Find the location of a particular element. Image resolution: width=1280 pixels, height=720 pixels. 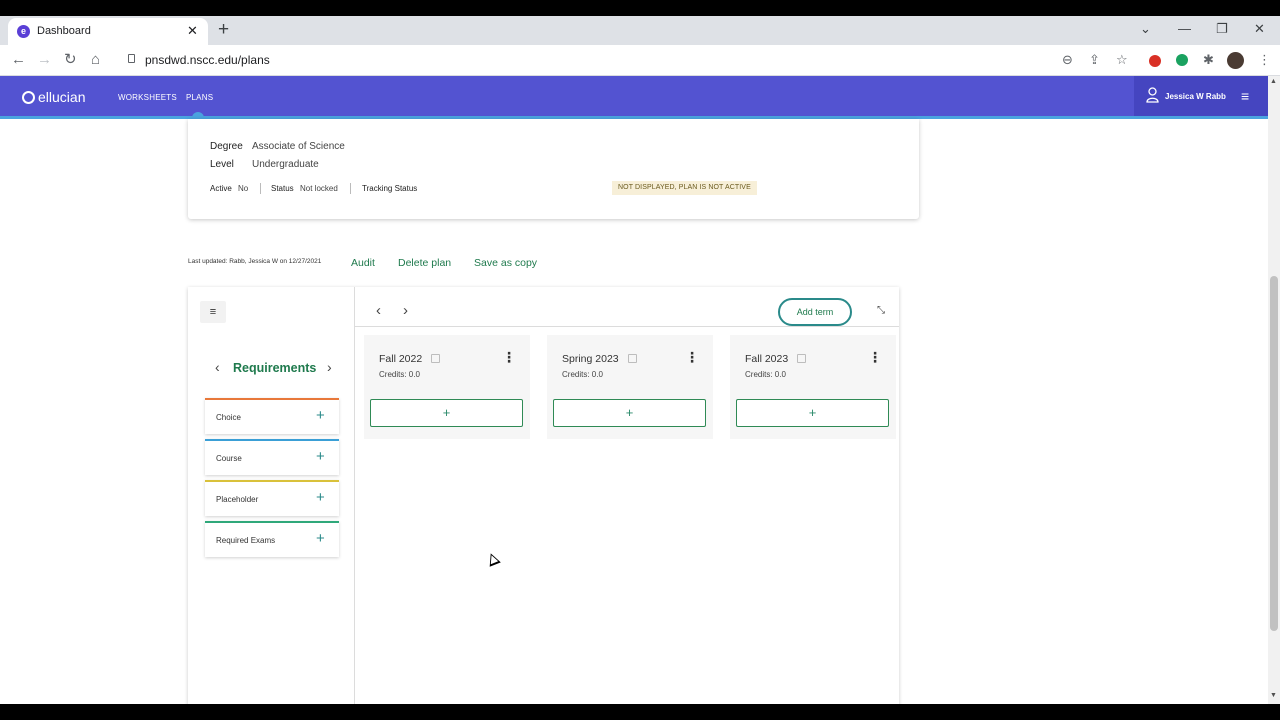

nav-plans: PLANS is located at coordinates (199, 97).